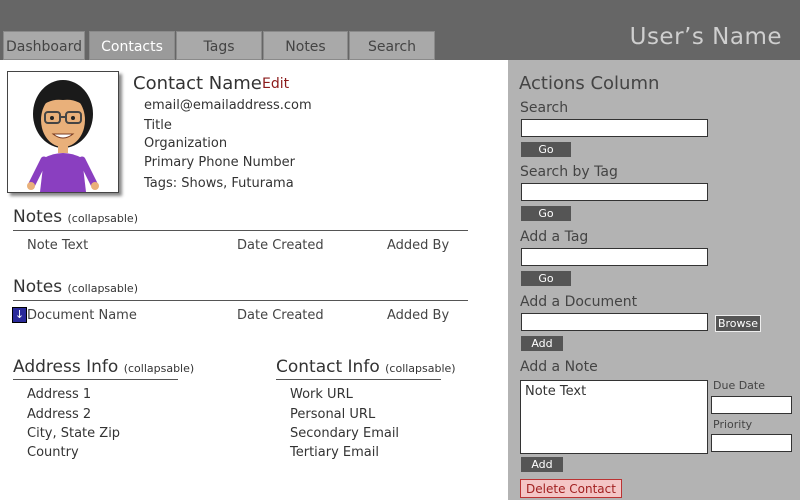 This screenshot has height=500, width=800. What do you see at coordinates (542, 343) in the screenshot?
I see `add-document-button: Add` at bounding box center [542, 343].